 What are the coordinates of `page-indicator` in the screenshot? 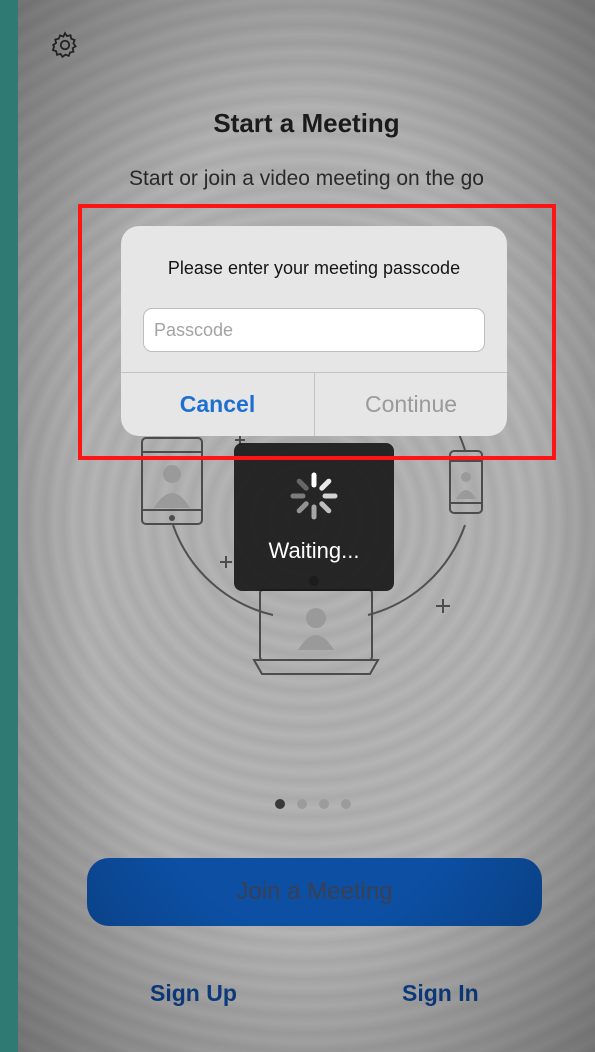 It's located at (313, 804).